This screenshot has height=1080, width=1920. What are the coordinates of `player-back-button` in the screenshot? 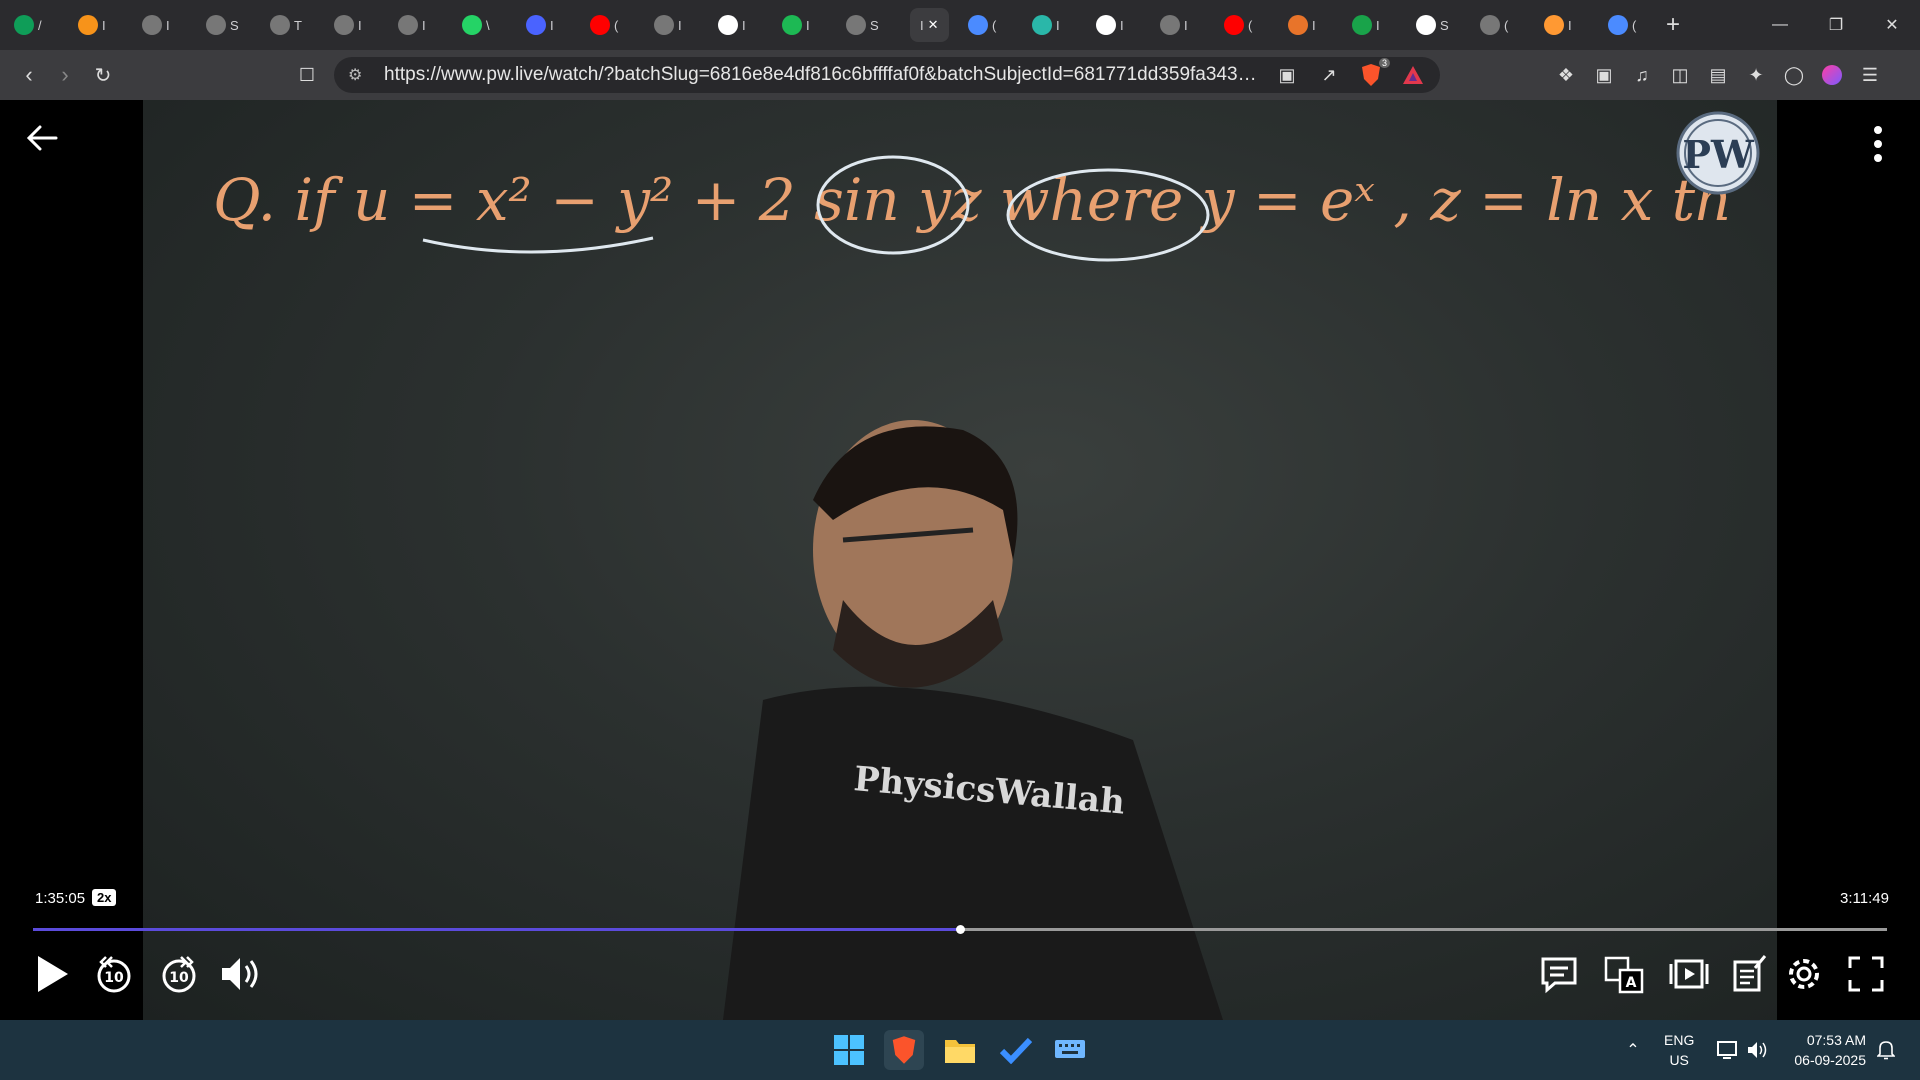 It's located at (42, 138).